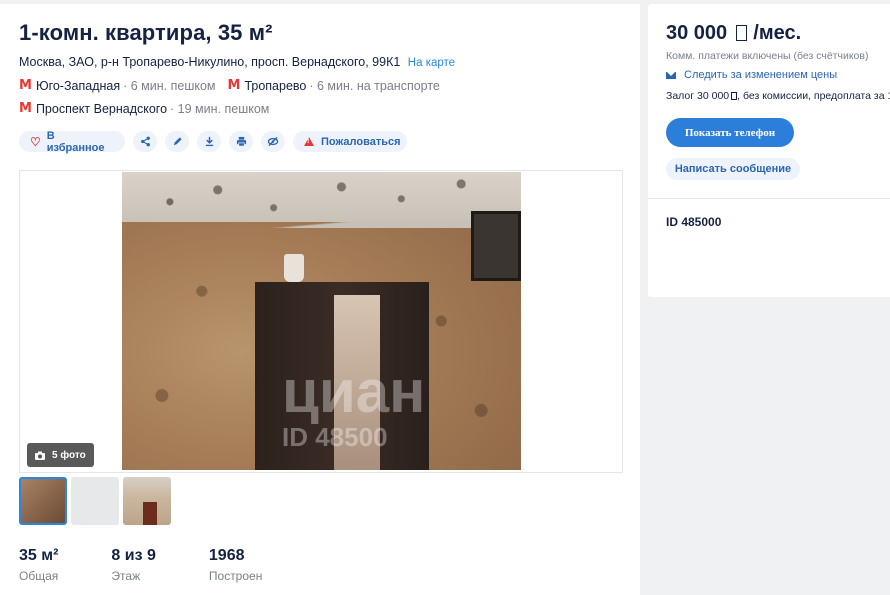 The width and height of the screenshot is (890, 595). I want to click on metro-station: М Юго-Западная · 6 мин. пешком, so click(117, 85).